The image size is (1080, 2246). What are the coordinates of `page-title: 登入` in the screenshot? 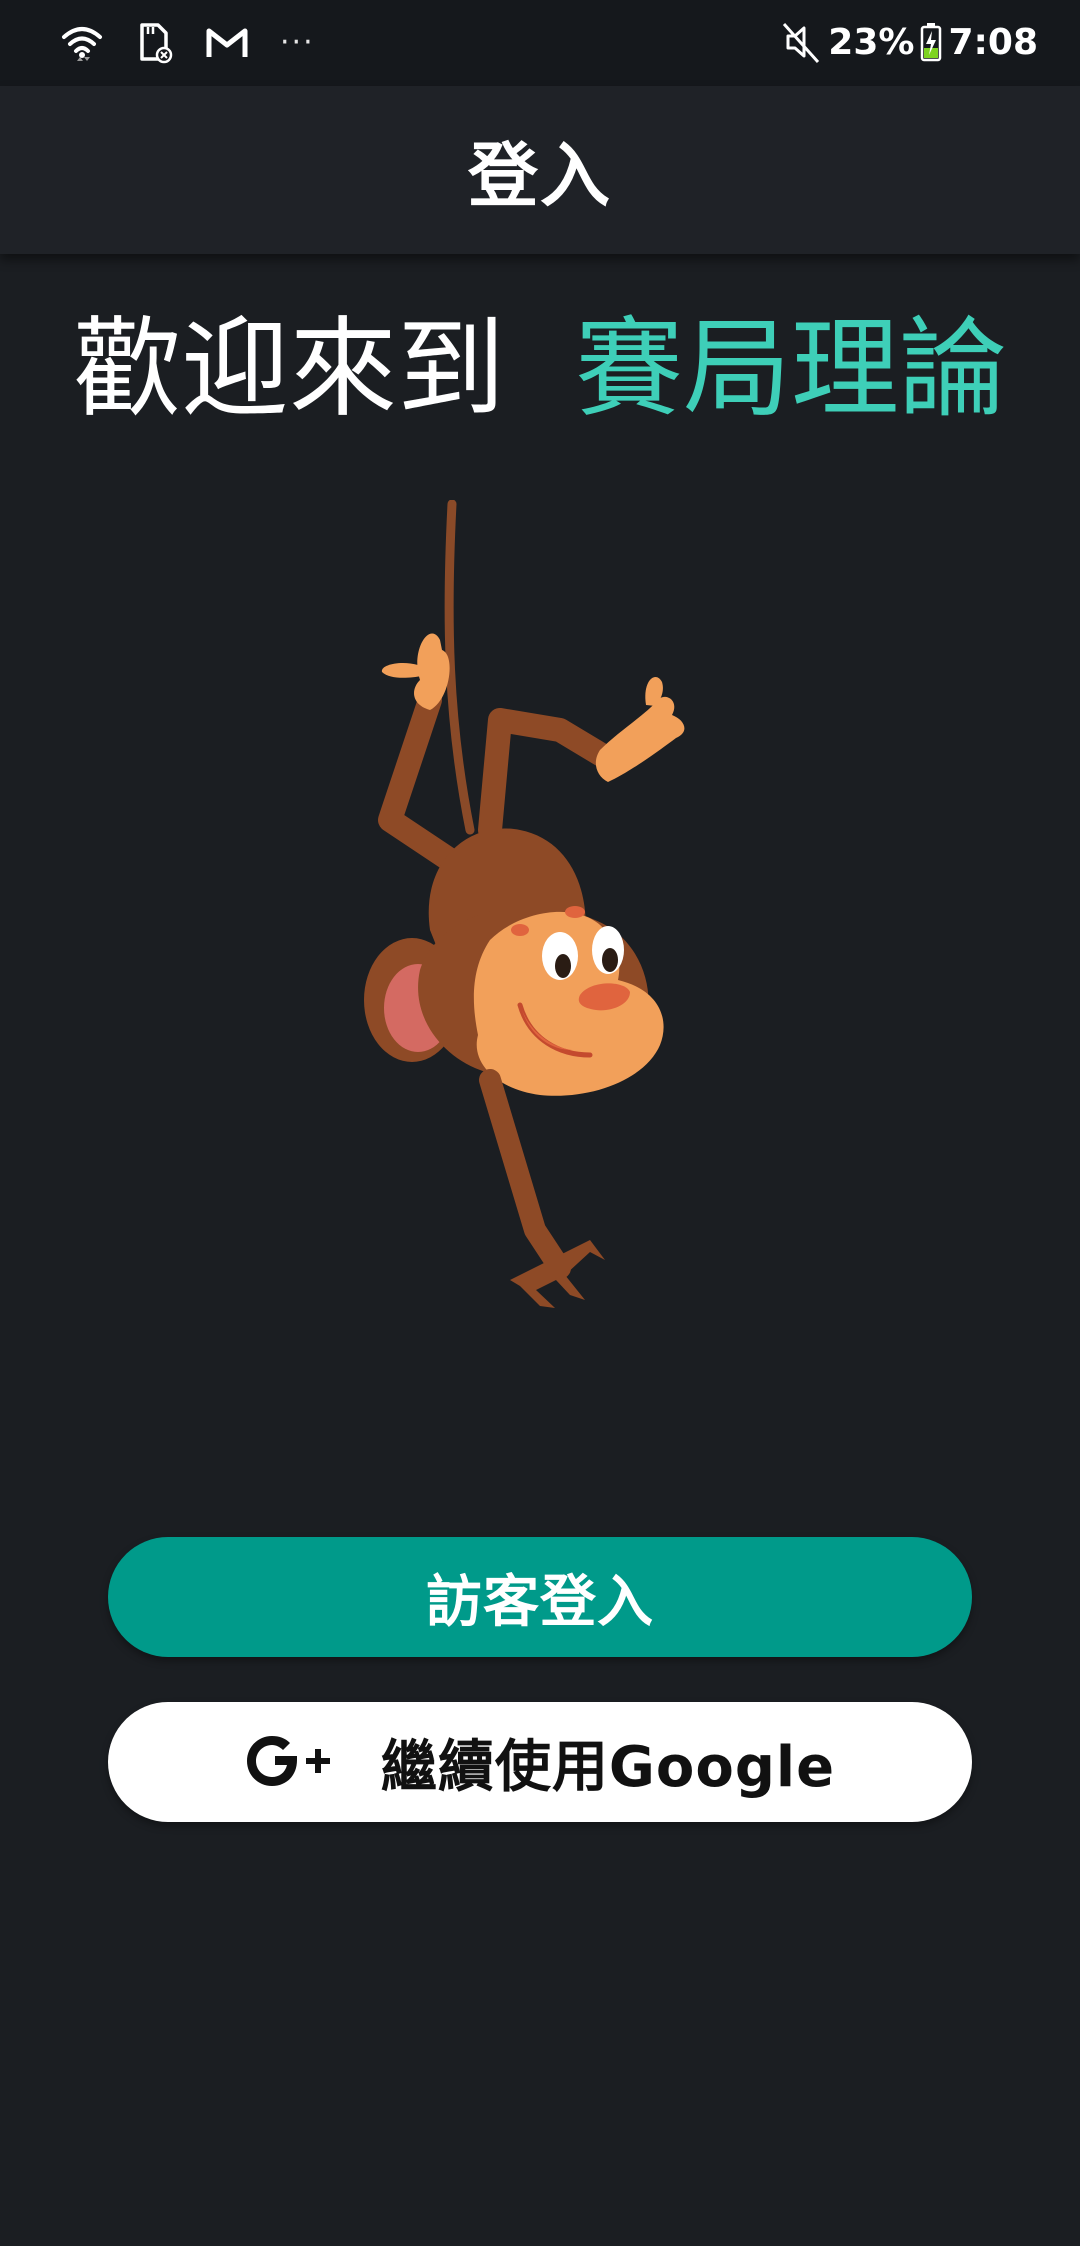 It's located at (540, 175).